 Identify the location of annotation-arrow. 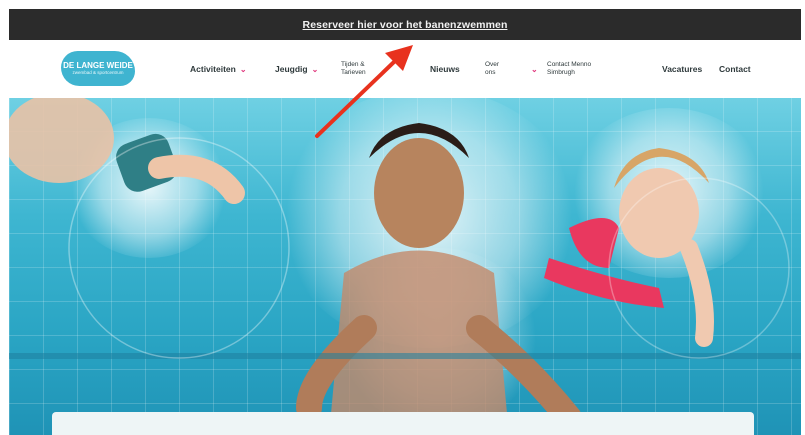
(364, 91).